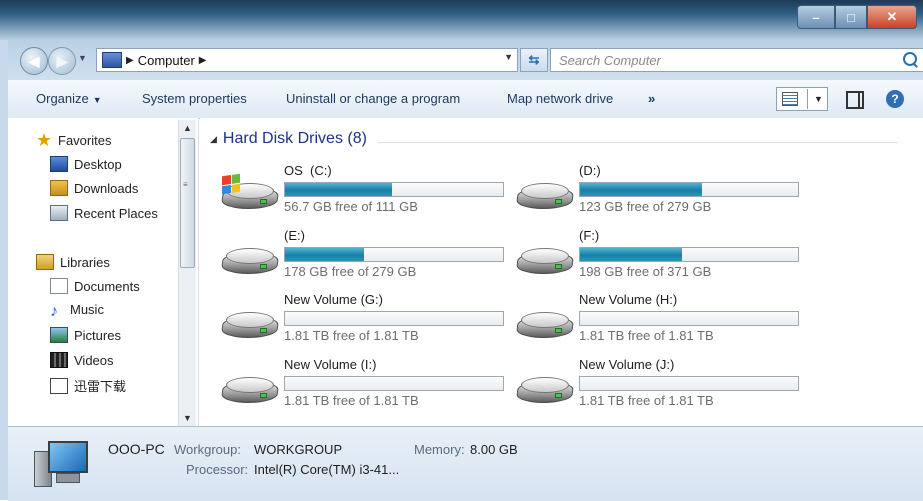  What do you see at coordinates (294, 235) in the screenshot?
I see `drive-label: (E:)` at bounding box center [294, 235].